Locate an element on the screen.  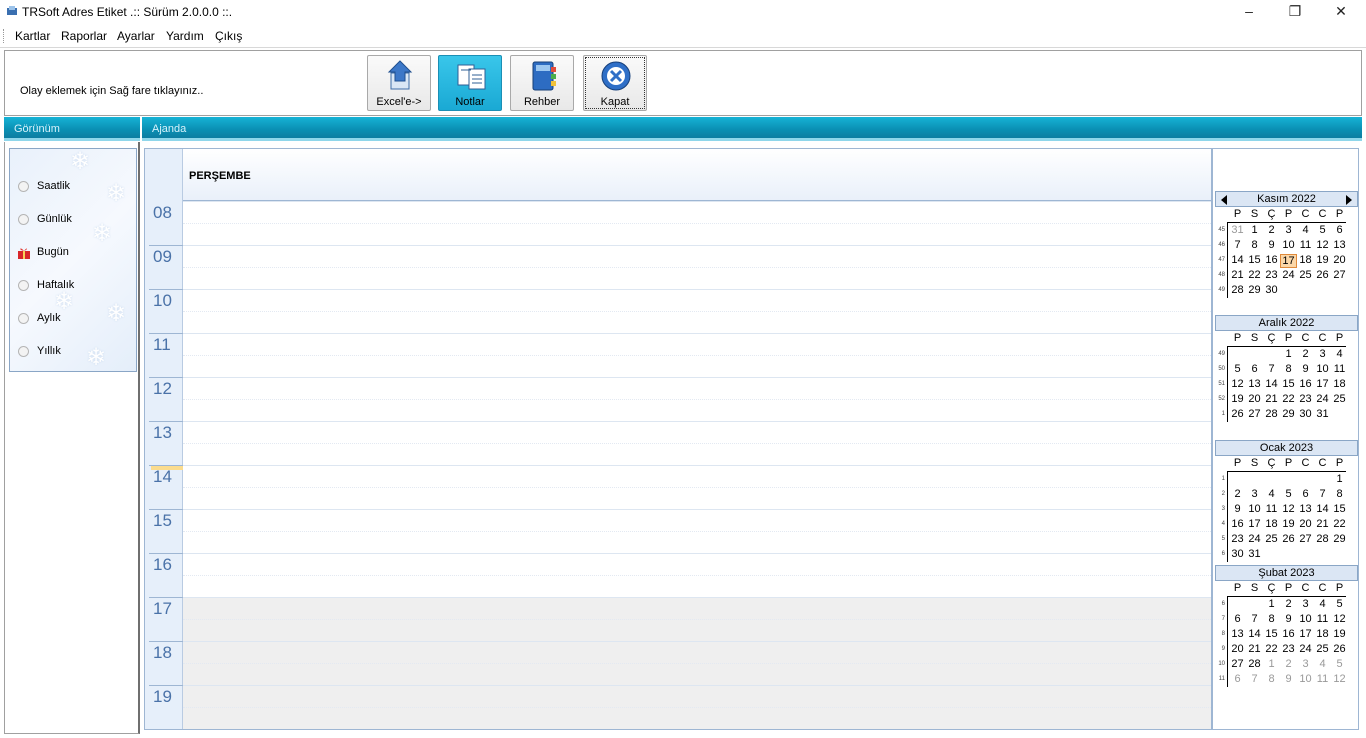
minimize-button: – is located at coordinates (1249, 12).